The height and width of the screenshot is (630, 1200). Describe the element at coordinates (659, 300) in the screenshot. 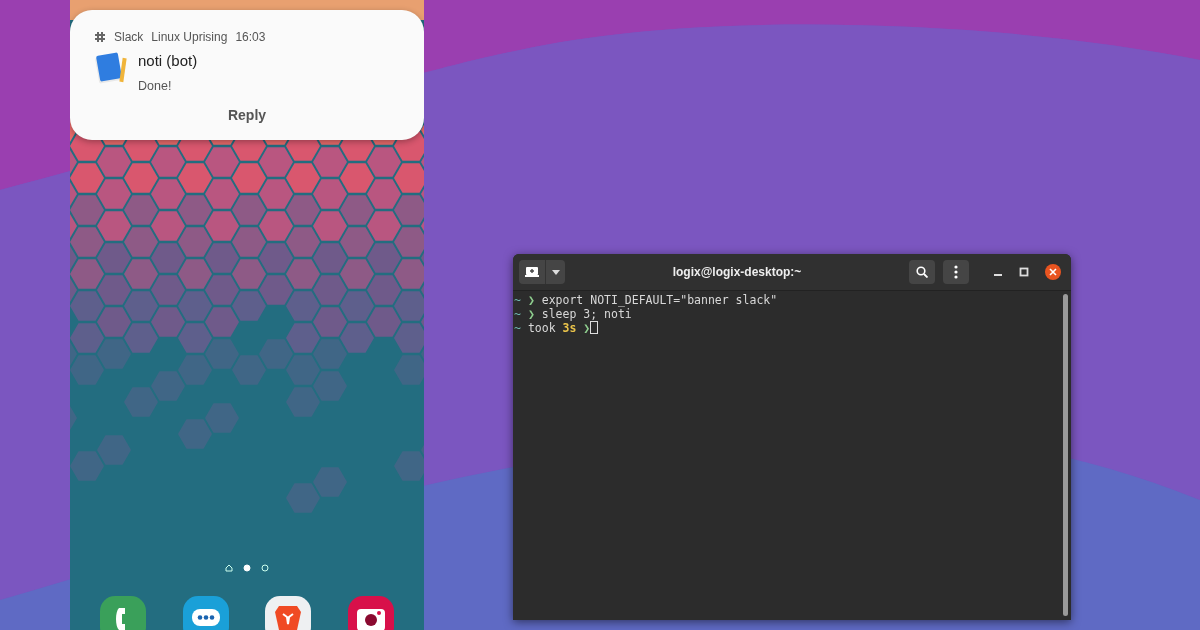

I see `command-text: export NOTI_DEFAULT="banner slack"` at that location.